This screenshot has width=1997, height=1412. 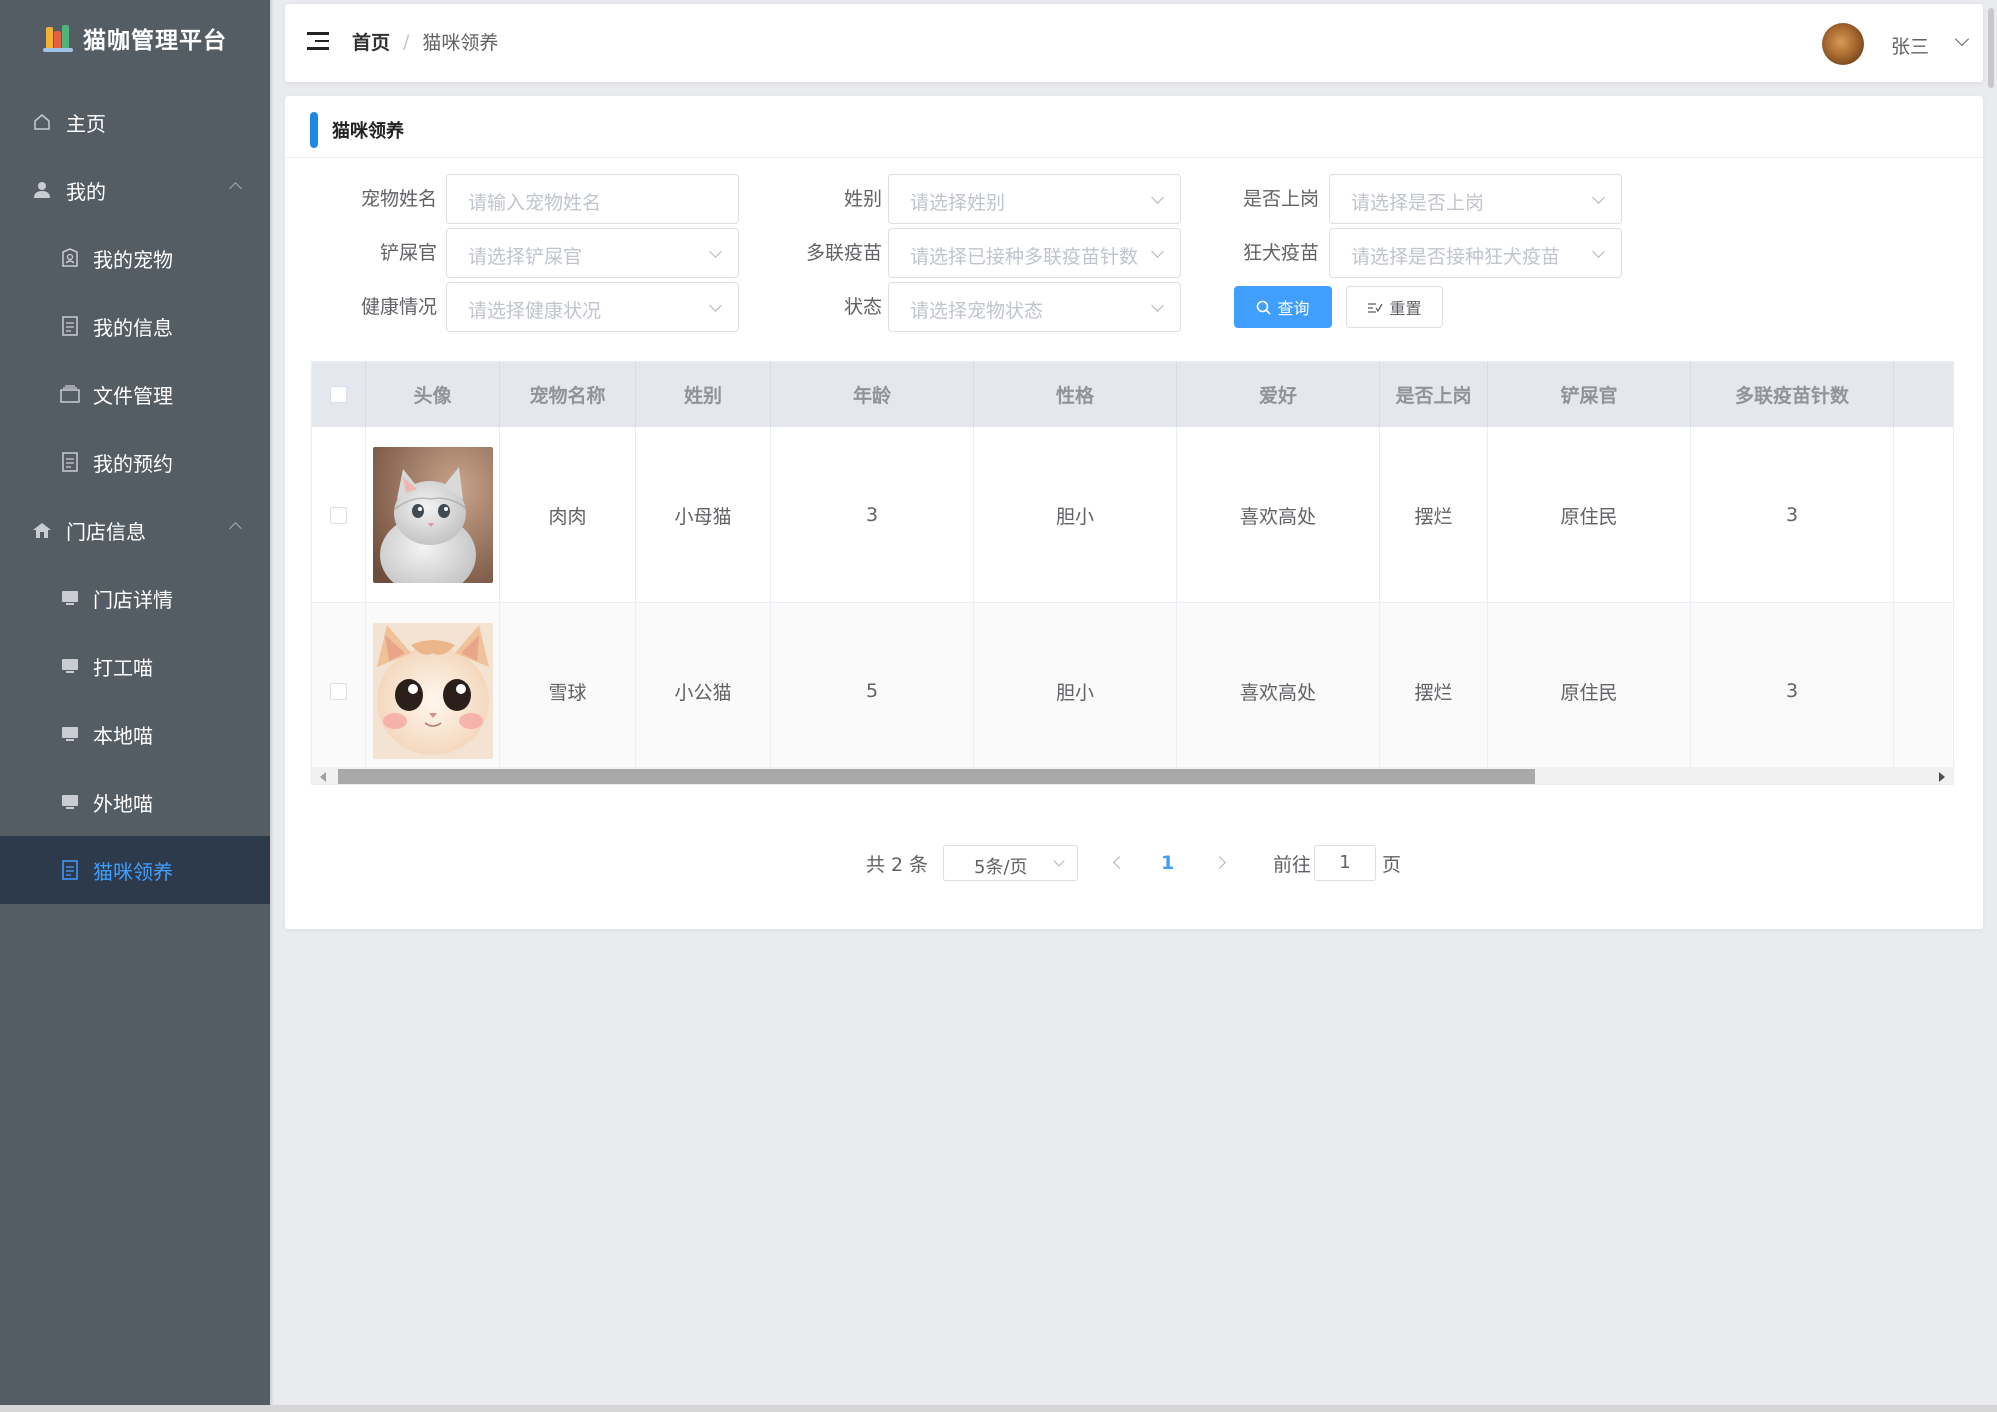 What do you see at coordinates (1167, 863) in the screenshot?
I see `current-page: 1` at bounding box center [1167, 863].